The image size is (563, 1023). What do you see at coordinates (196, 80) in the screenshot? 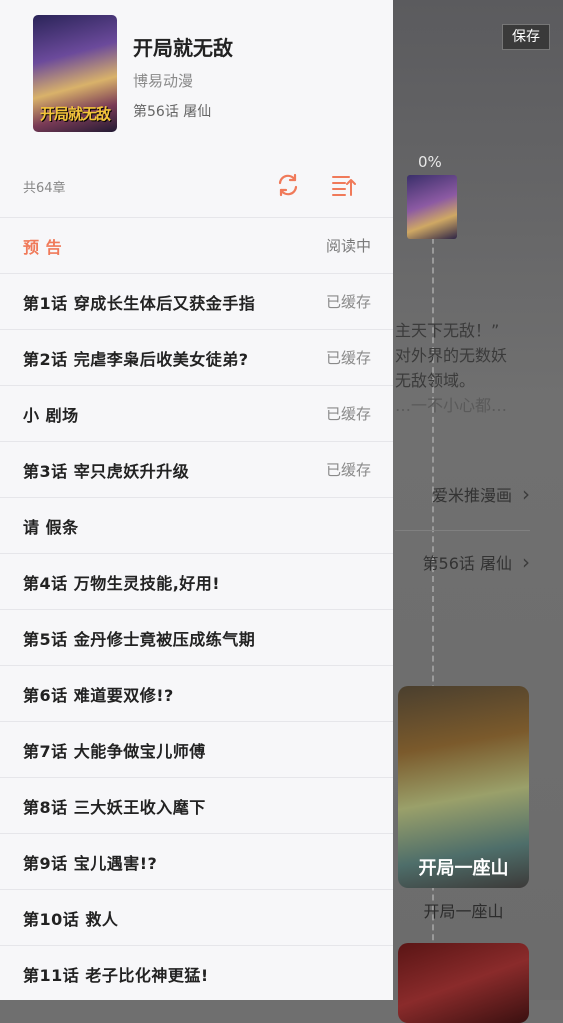
I see `drawer-header: 开局就无敌 开局就无敌 博易动漫 第56话 屠仙` at bounding box center [196, 80].